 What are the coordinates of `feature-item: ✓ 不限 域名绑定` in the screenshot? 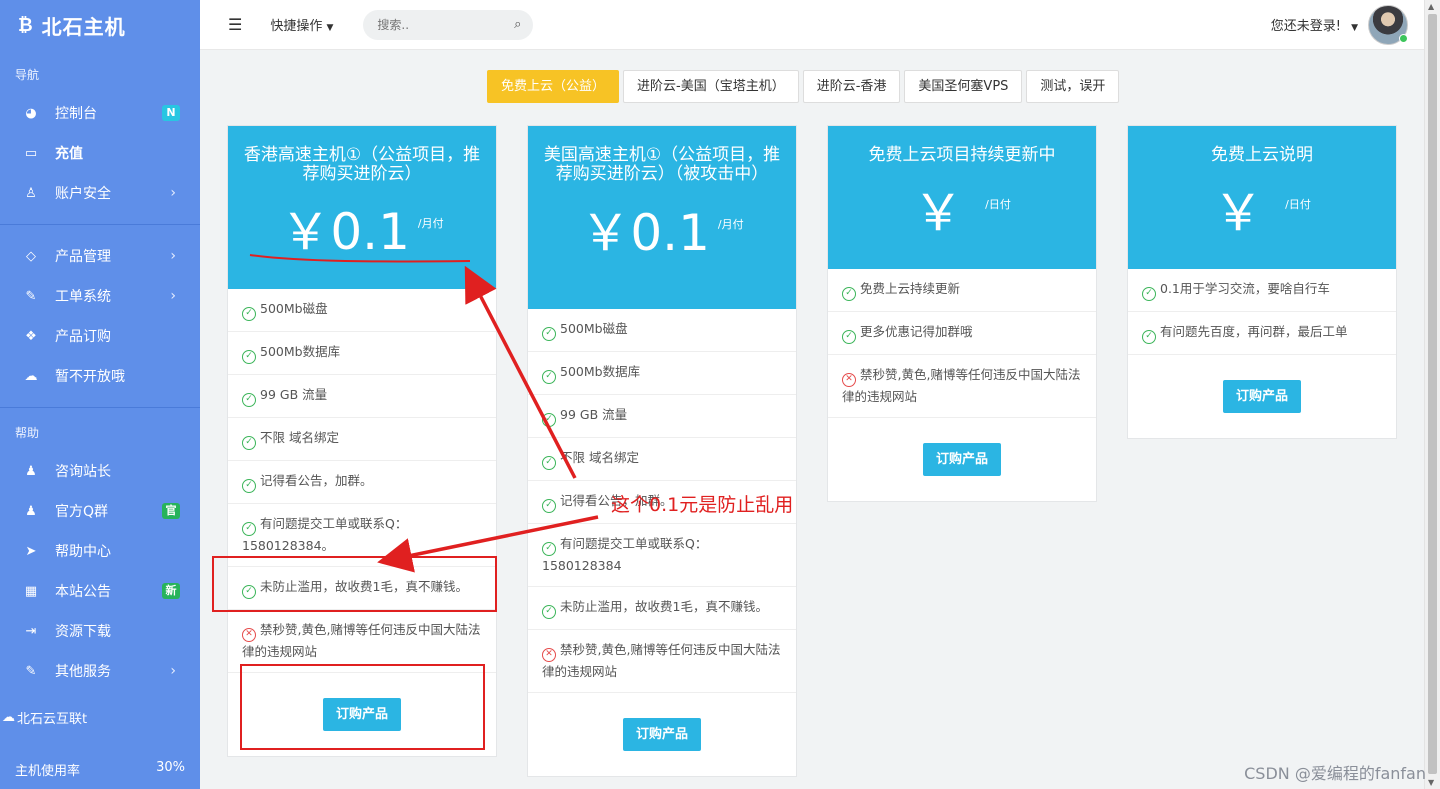 It's located at (362, 439).